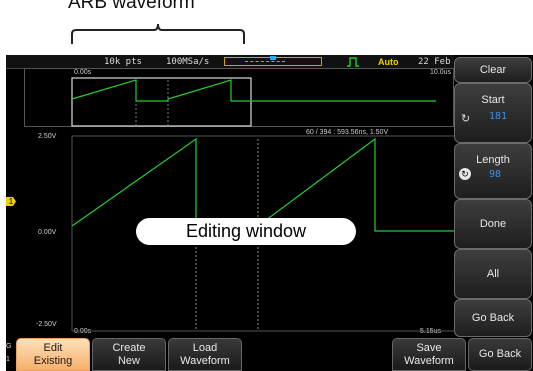 Image resolution: width=533 pixels, height=371 pixels. Describe the element at coordinates (9, 346) in the screenshot. I see `g-indicator: G` at that location.